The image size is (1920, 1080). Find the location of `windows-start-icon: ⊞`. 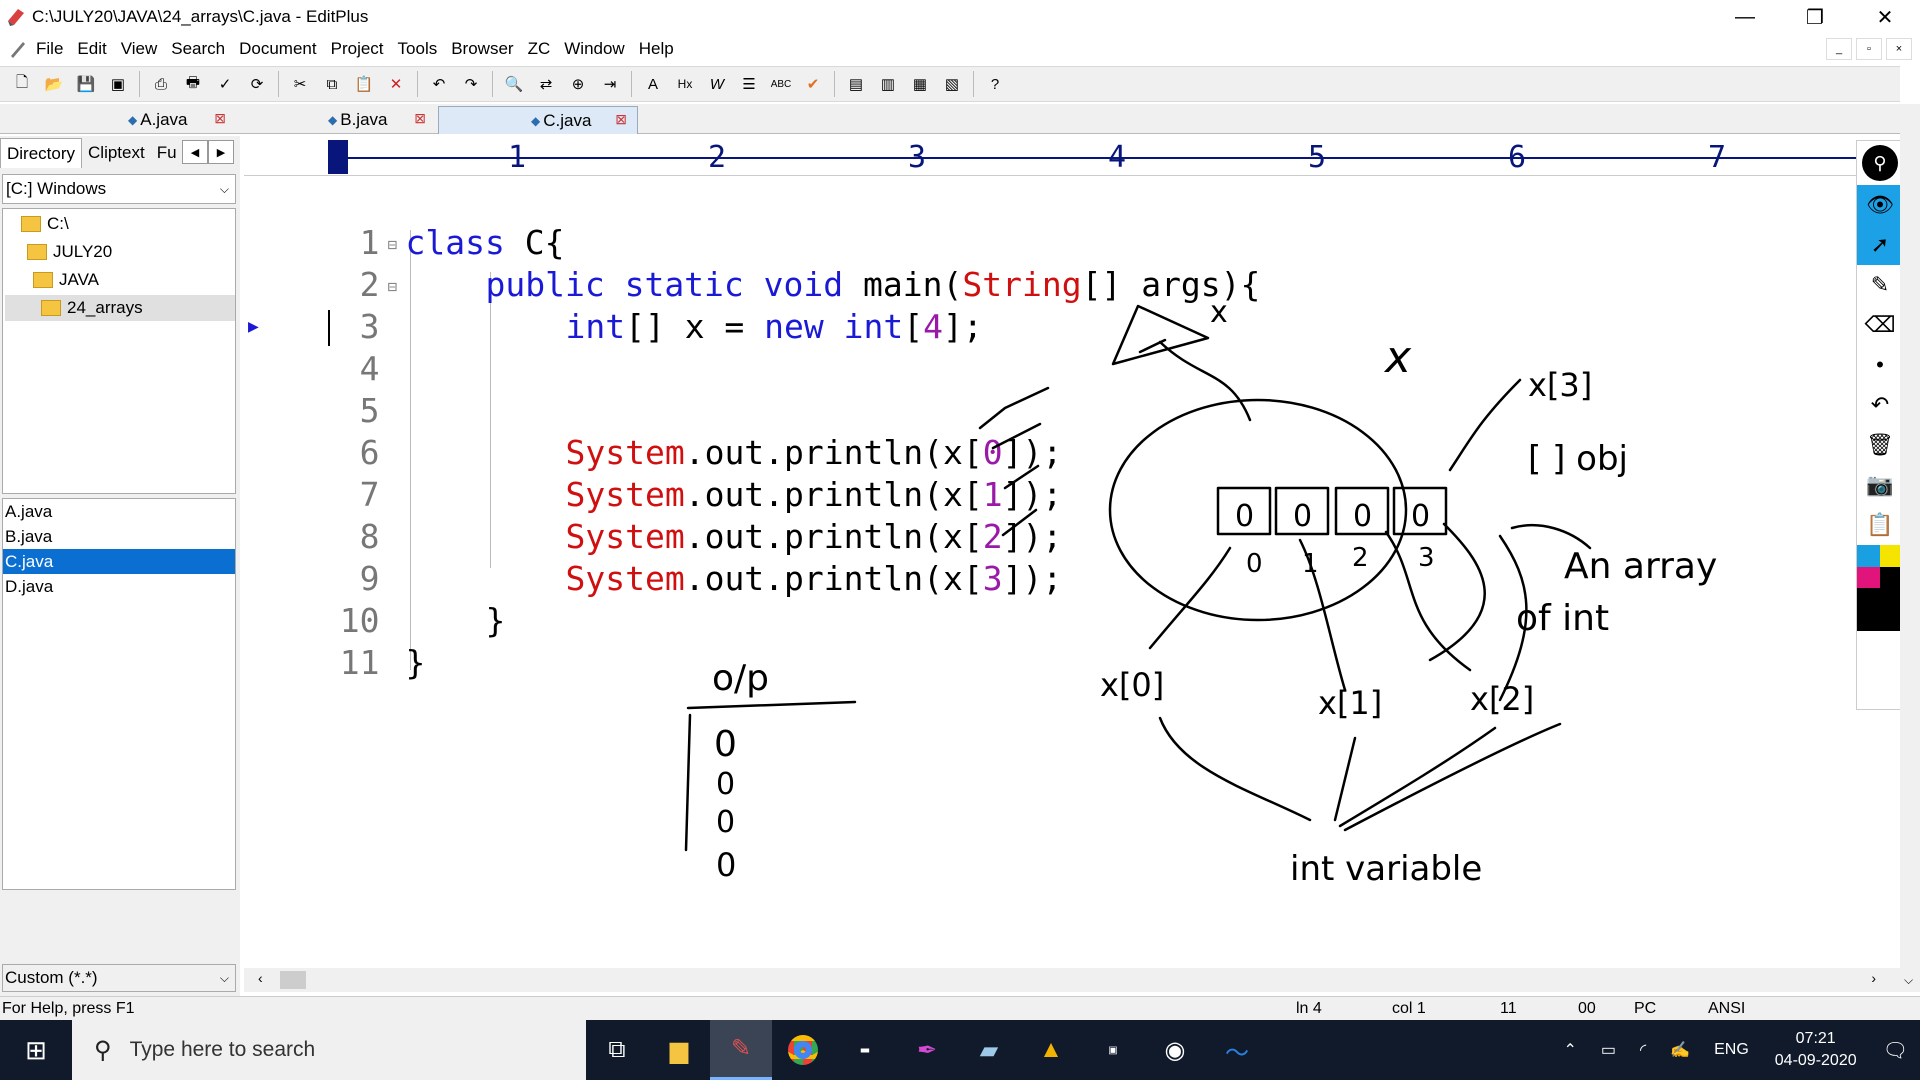

windows-start-icon: ⊞ is located at coordinates (36, 1050).